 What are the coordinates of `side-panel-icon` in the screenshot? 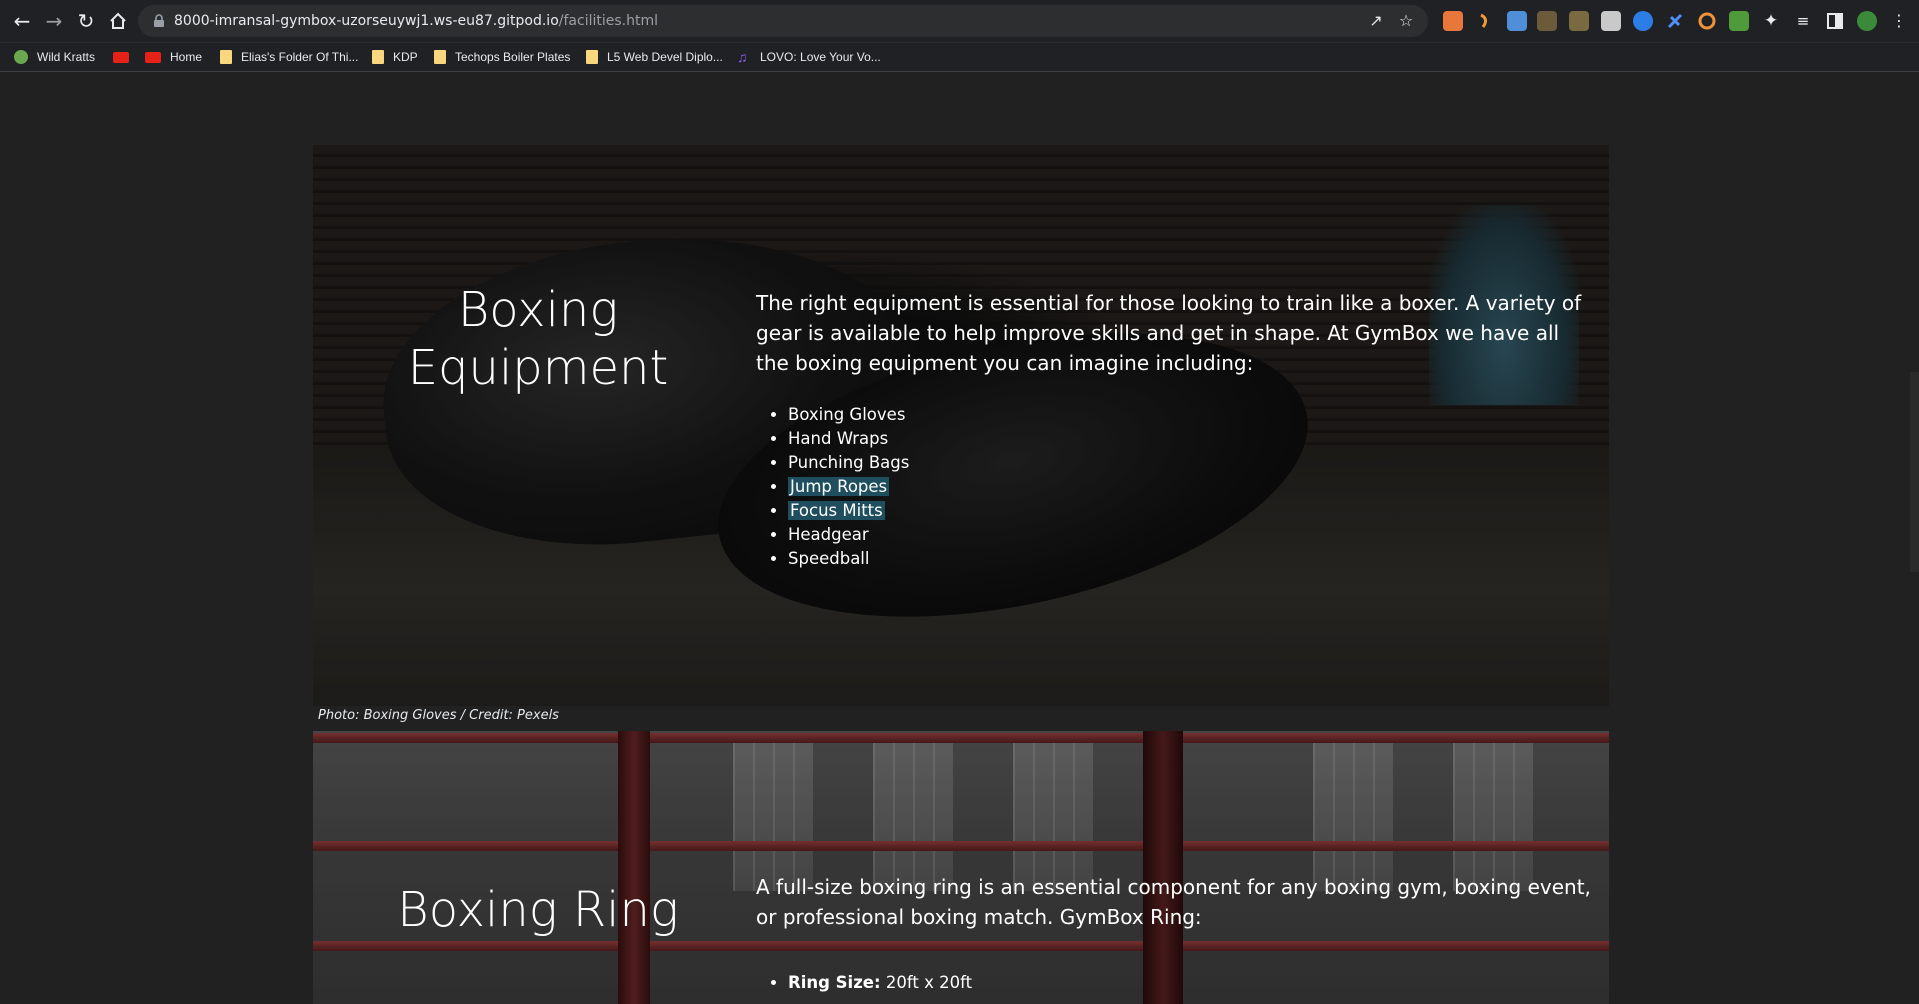 It's located at (1835, 21).